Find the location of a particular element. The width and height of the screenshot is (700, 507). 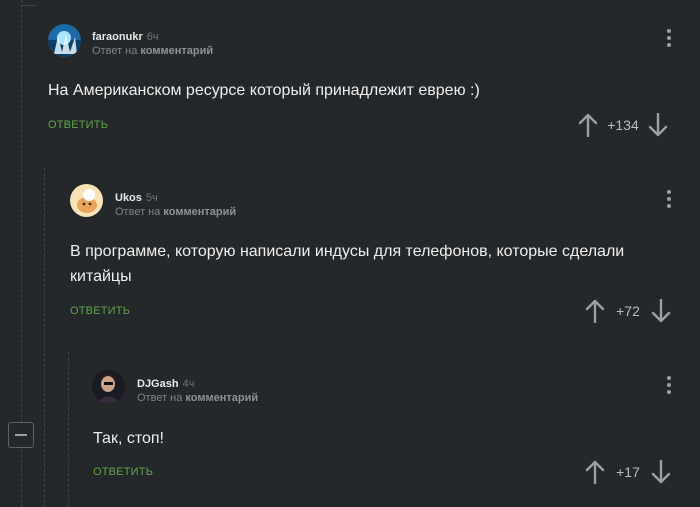

author-name: DJGash is located at coordinates (158, 384).